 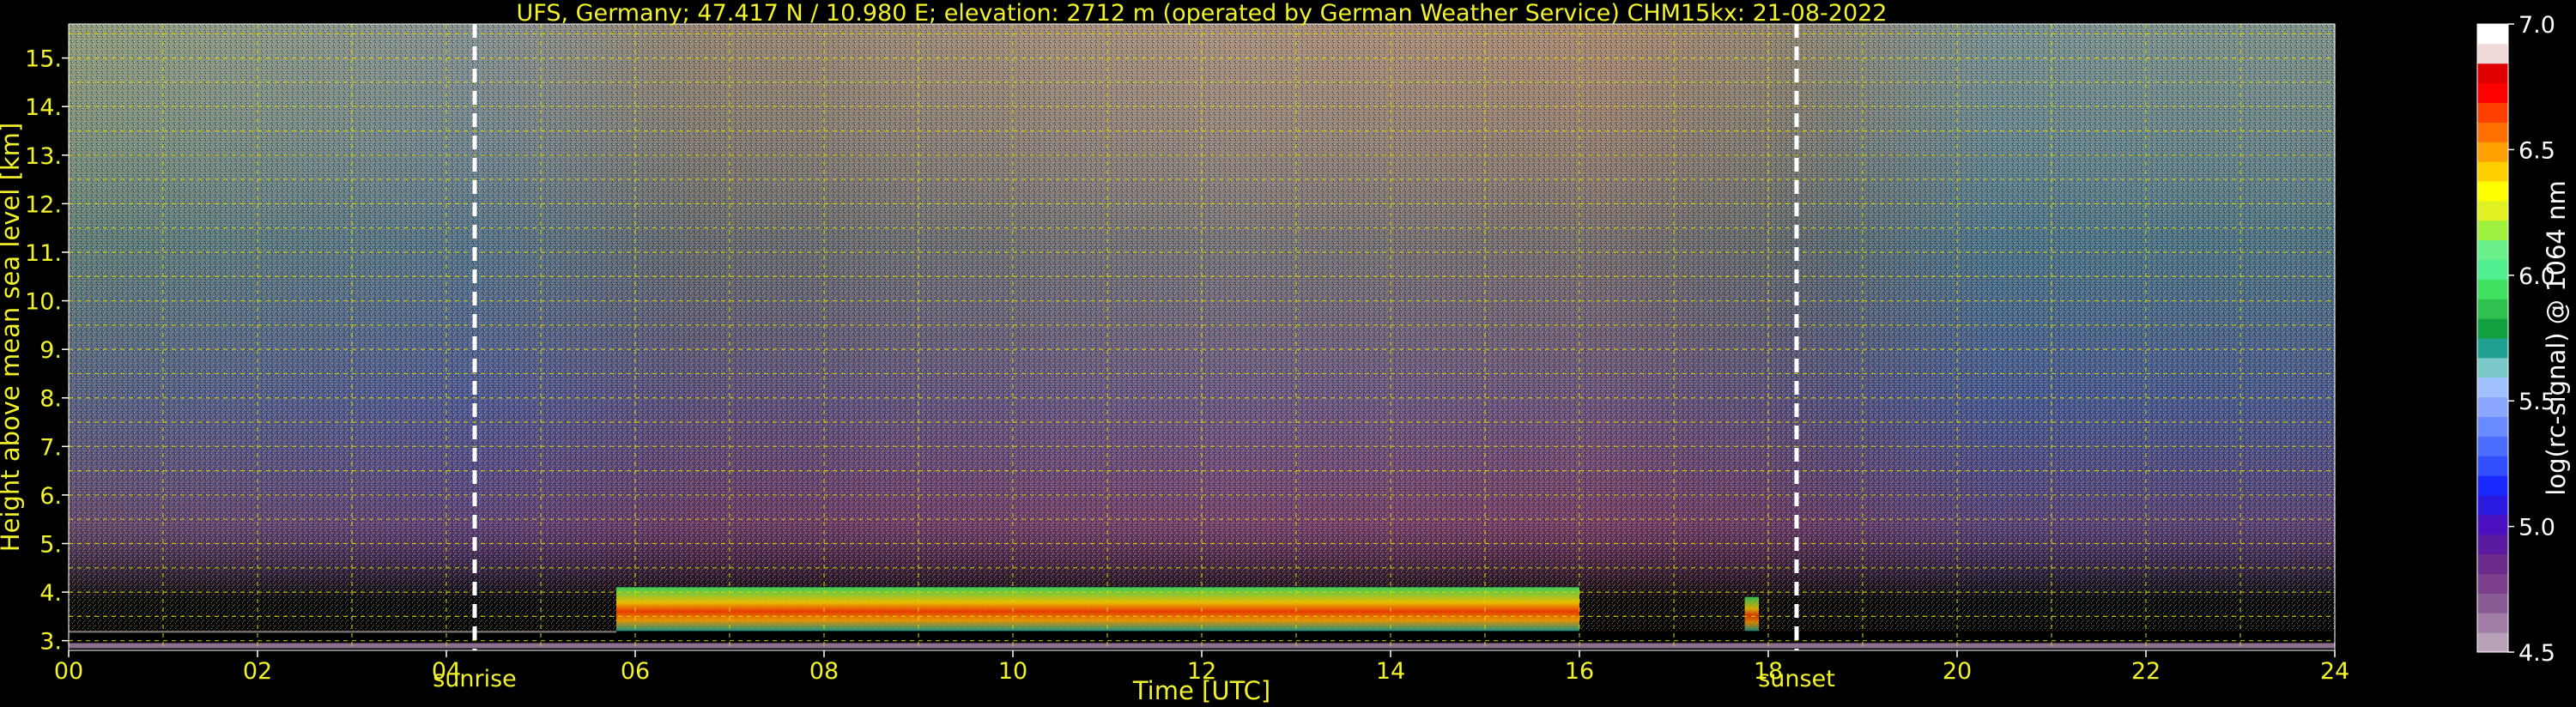 What do you see at coordinates (1201, 671) in the screenshot?
I see `x-tick-label: 12` at bounding box center [1201, 671].